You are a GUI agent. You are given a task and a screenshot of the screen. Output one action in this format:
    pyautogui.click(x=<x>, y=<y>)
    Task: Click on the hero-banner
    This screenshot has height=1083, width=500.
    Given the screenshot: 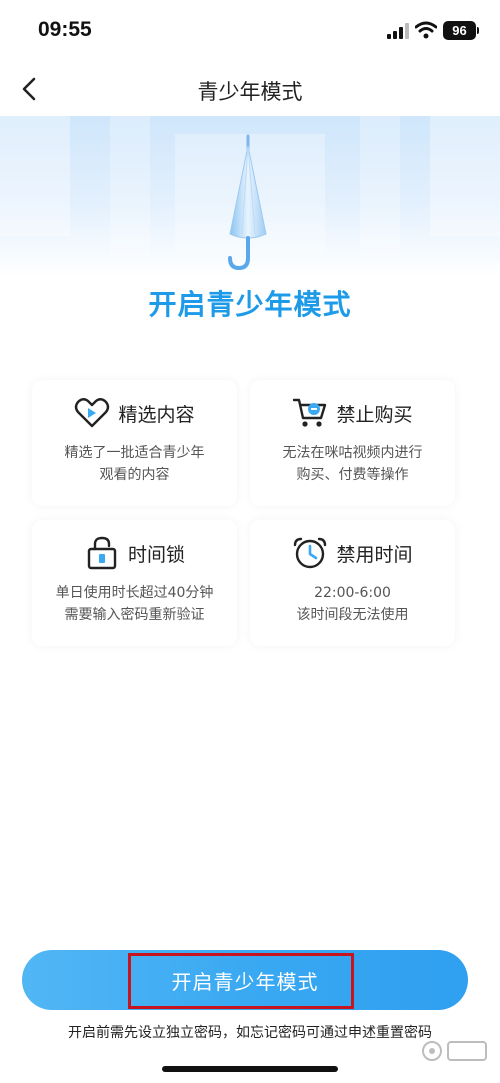 What is the action you would take?
    pyautogui.click(x=250, y=196)
    